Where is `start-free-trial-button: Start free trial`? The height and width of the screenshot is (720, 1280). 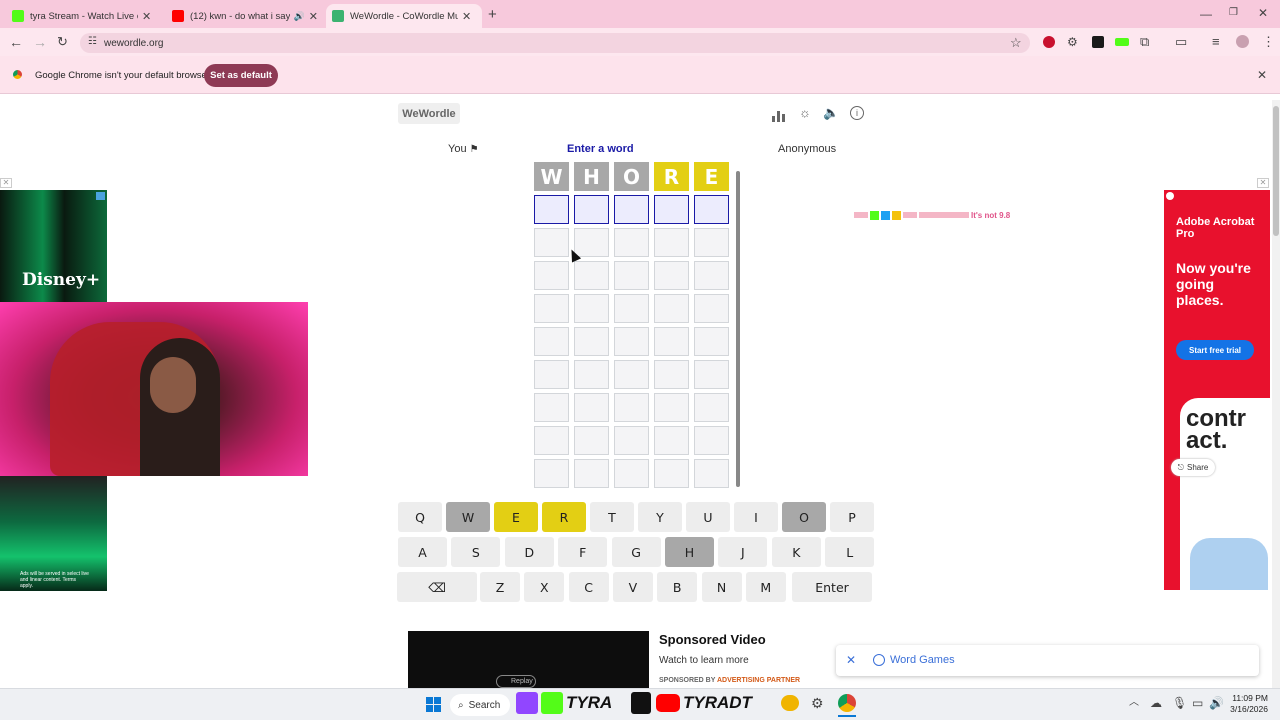
start-free-trial-button: Start free trial is located at coordinates (1215, 350).